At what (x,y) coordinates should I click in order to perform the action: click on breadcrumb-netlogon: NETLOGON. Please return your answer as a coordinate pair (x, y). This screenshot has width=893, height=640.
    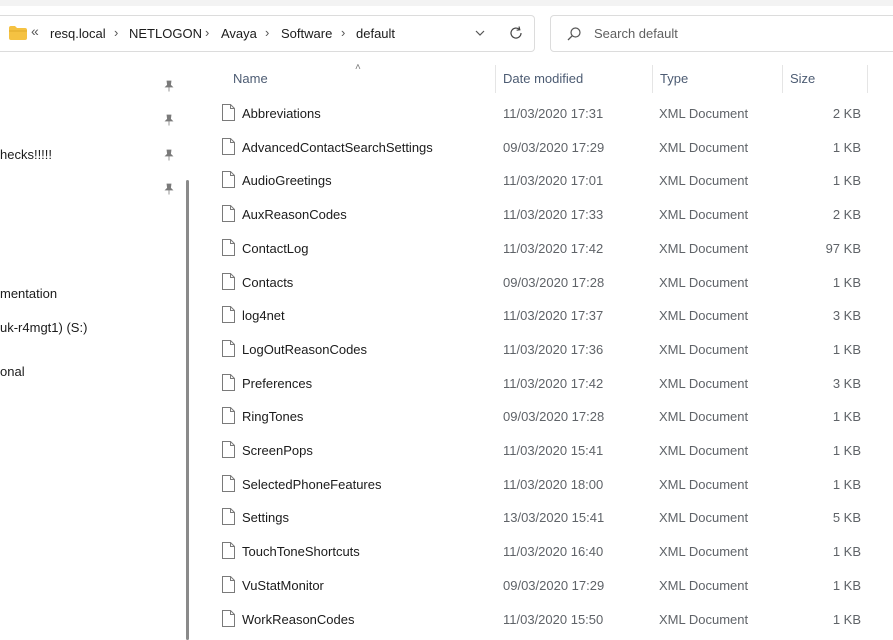
    Looking at the image, I should click on (165, 33).